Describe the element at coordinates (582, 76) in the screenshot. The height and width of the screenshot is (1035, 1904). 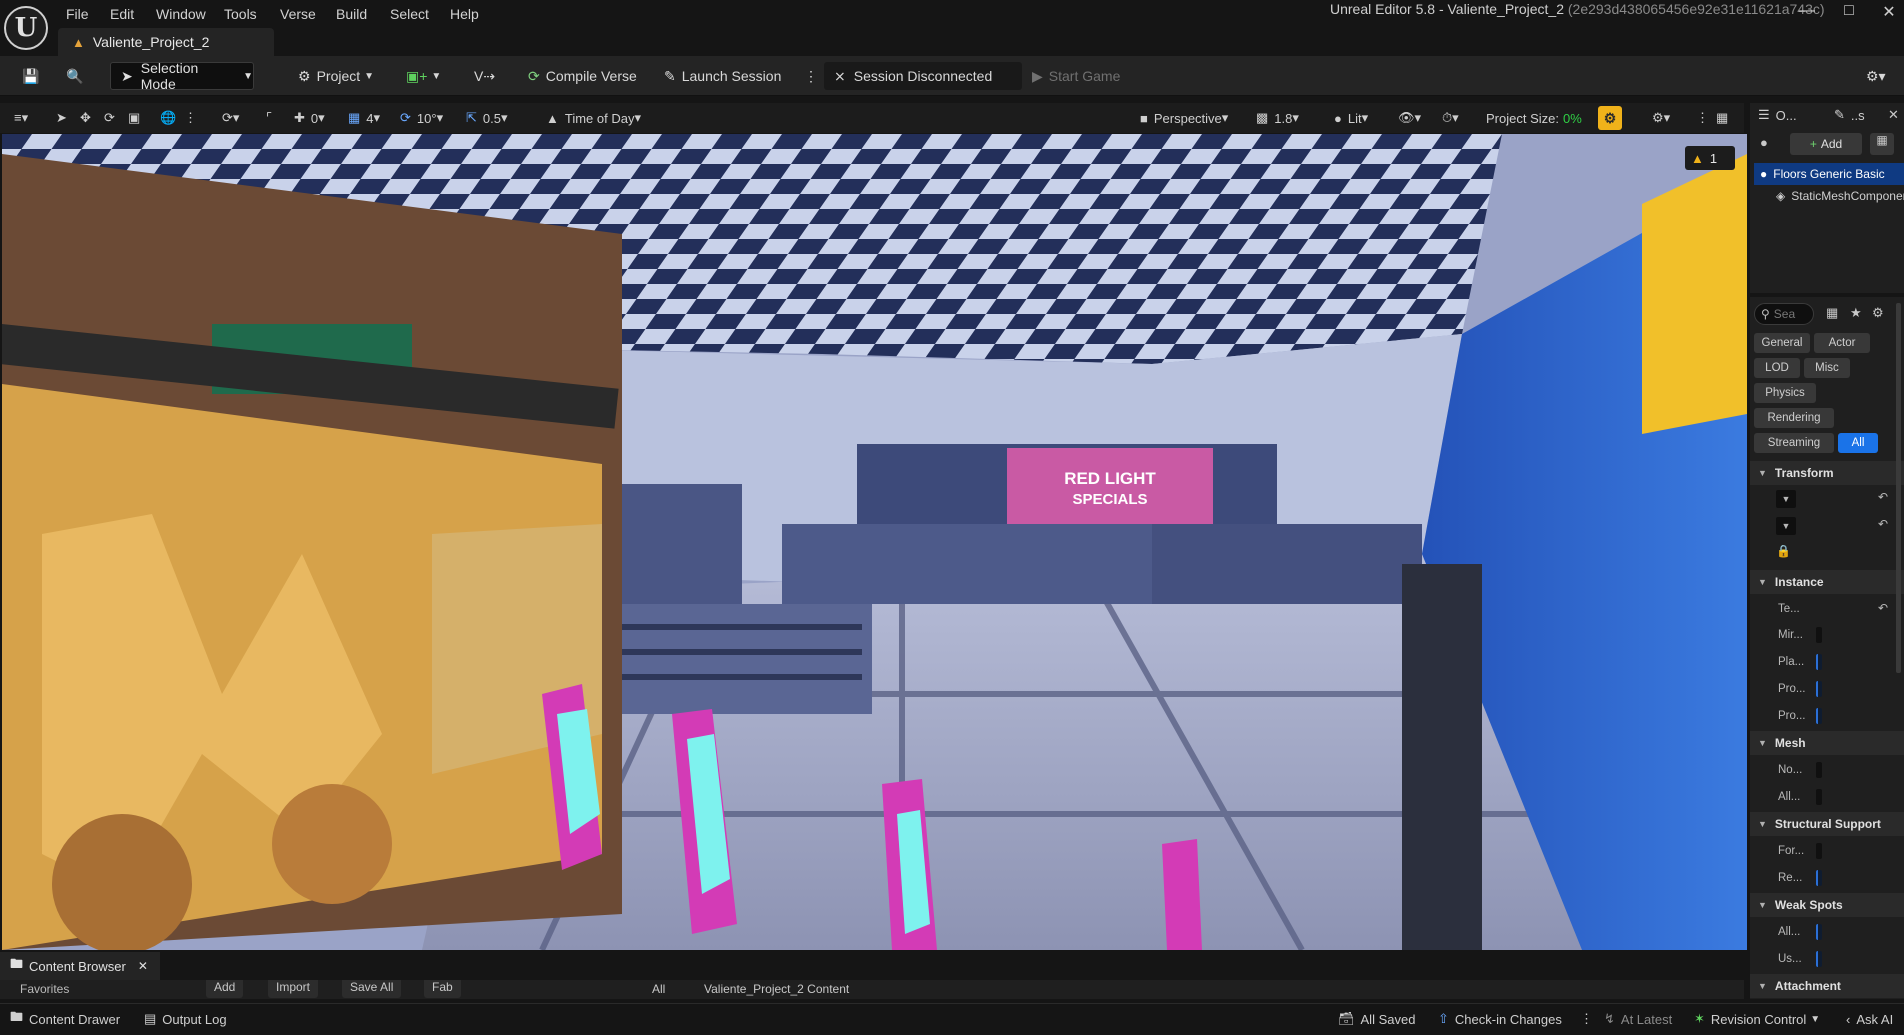
I see `compile-verse-button: ⟳ Compile Verse` at that location.